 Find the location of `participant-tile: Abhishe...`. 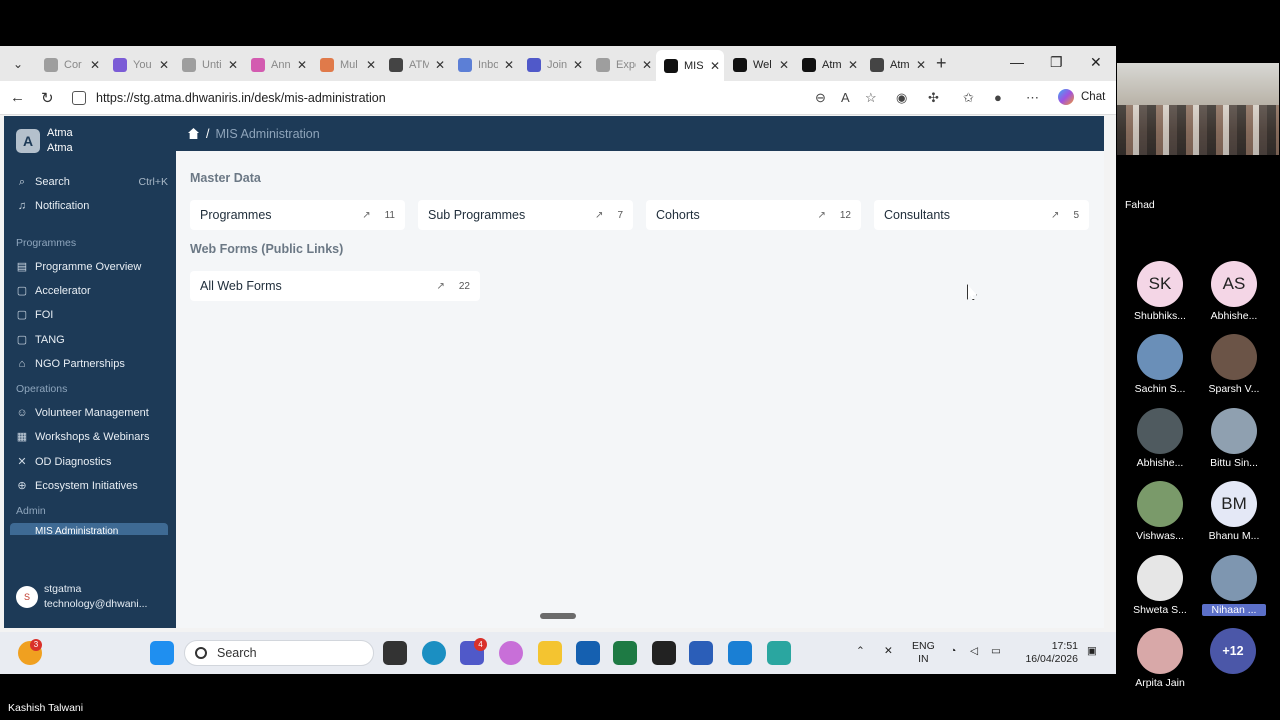

participant-tile: Abhishe... is located at coordinates (1160, 438).